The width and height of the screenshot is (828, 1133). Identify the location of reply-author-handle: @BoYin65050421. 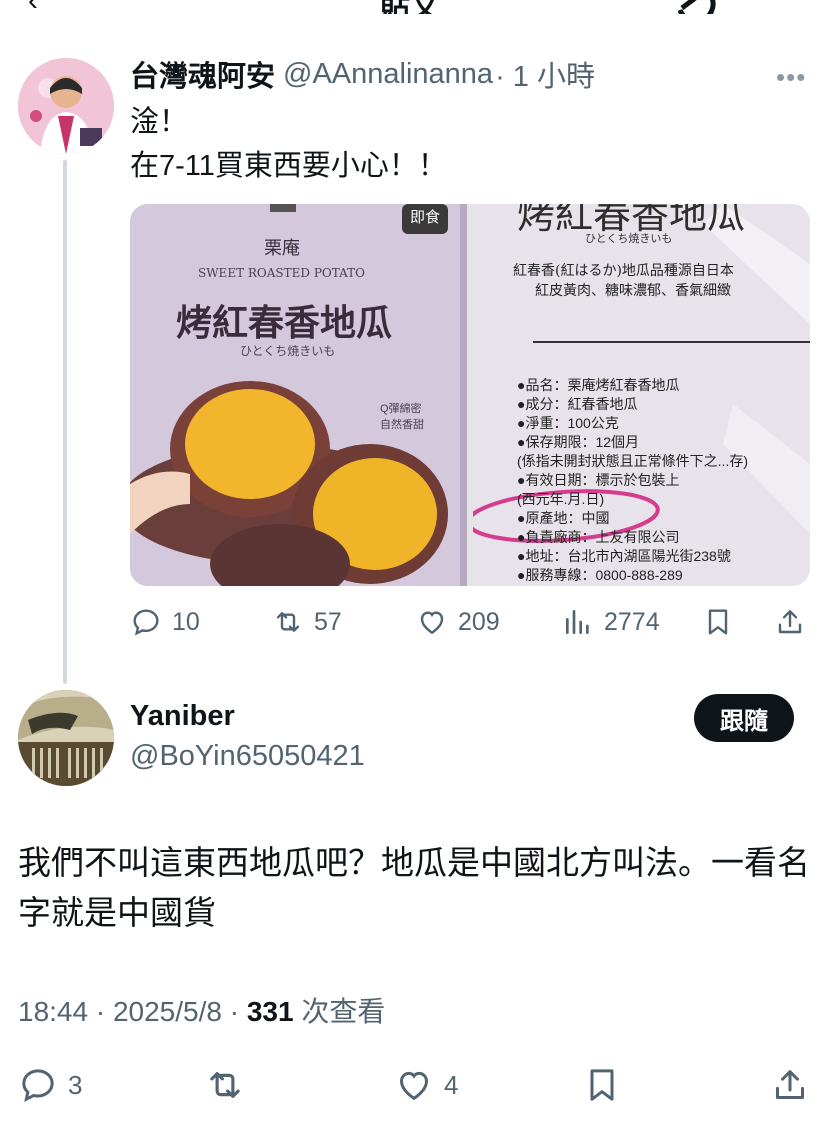
(247, 756).